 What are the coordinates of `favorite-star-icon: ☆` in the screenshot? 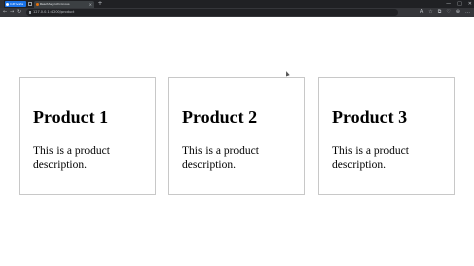 It's located at (430, 12).